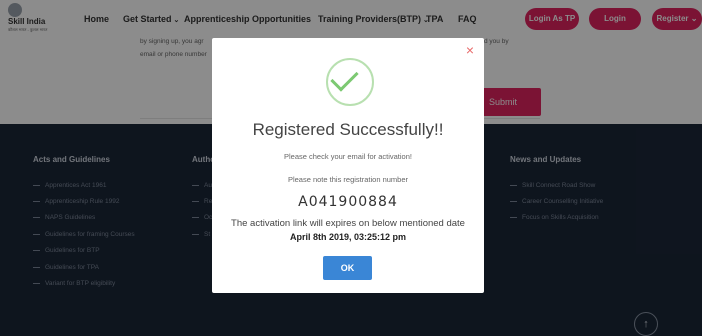  Describe the element at coordinates (348, 179) in the screenshot. I see `registration-note: Please note this registration number` at that location.